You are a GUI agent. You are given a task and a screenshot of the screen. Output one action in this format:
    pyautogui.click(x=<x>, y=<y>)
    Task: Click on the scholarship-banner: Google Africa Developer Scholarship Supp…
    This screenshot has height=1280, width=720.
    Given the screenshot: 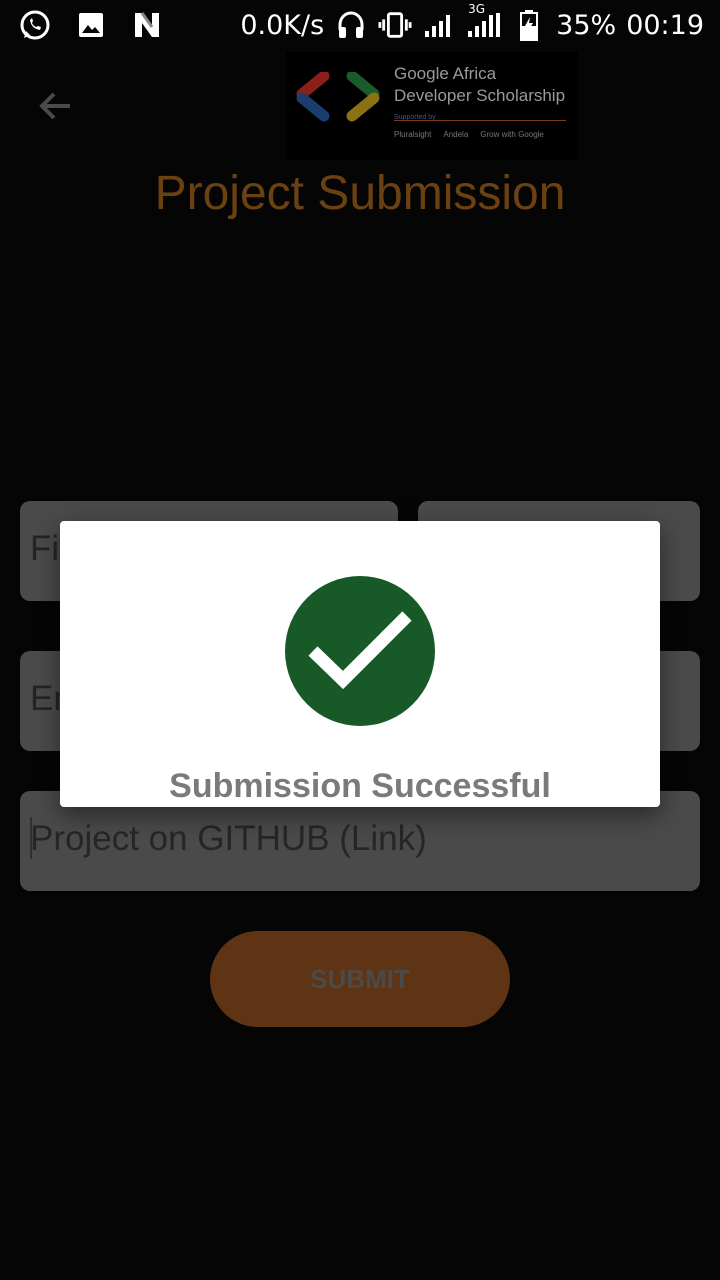 What is the action you would take?
    pyautogui.click(x=432, y=106)
    